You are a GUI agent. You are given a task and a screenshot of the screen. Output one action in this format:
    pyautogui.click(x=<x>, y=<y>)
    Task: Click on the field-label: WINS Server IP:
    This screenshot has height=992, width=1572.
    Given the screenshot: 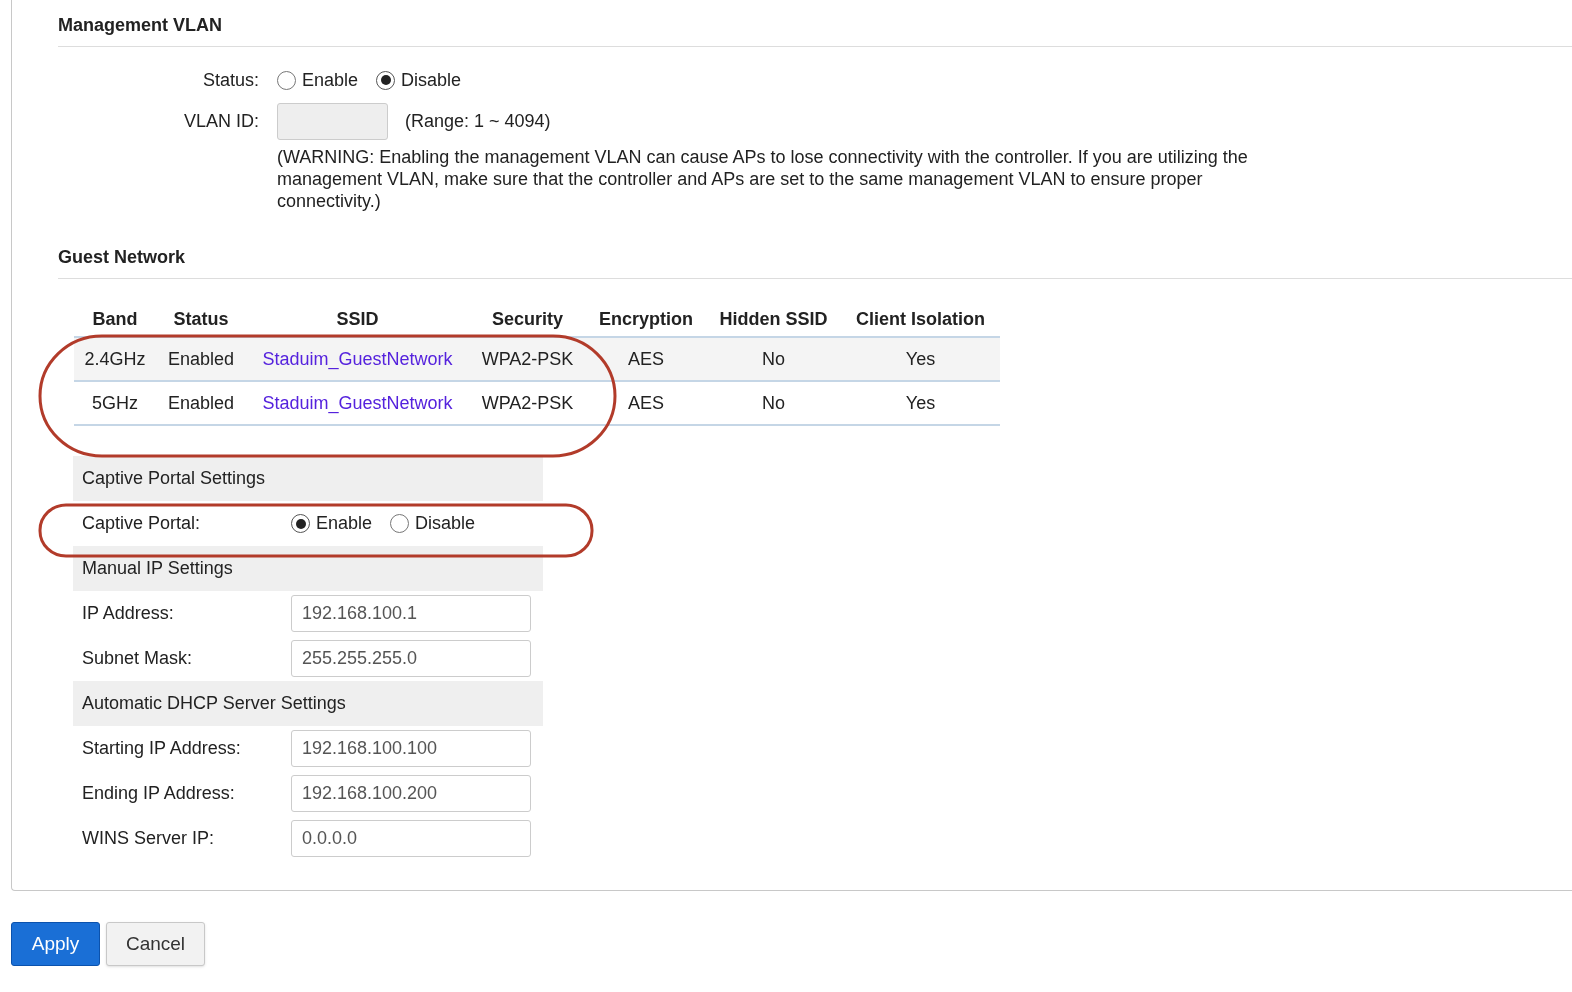 What is the action you would take?
    pyautogui.click(x=149, y=838)
    